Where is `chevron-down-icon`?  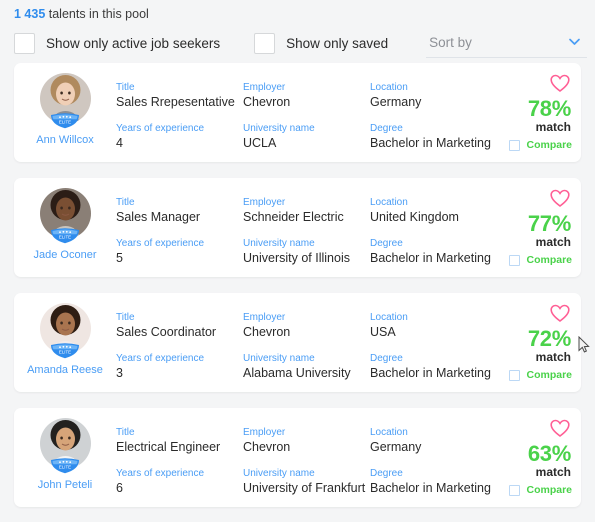 chevron-down-icon is located at coordinates (574, 41).